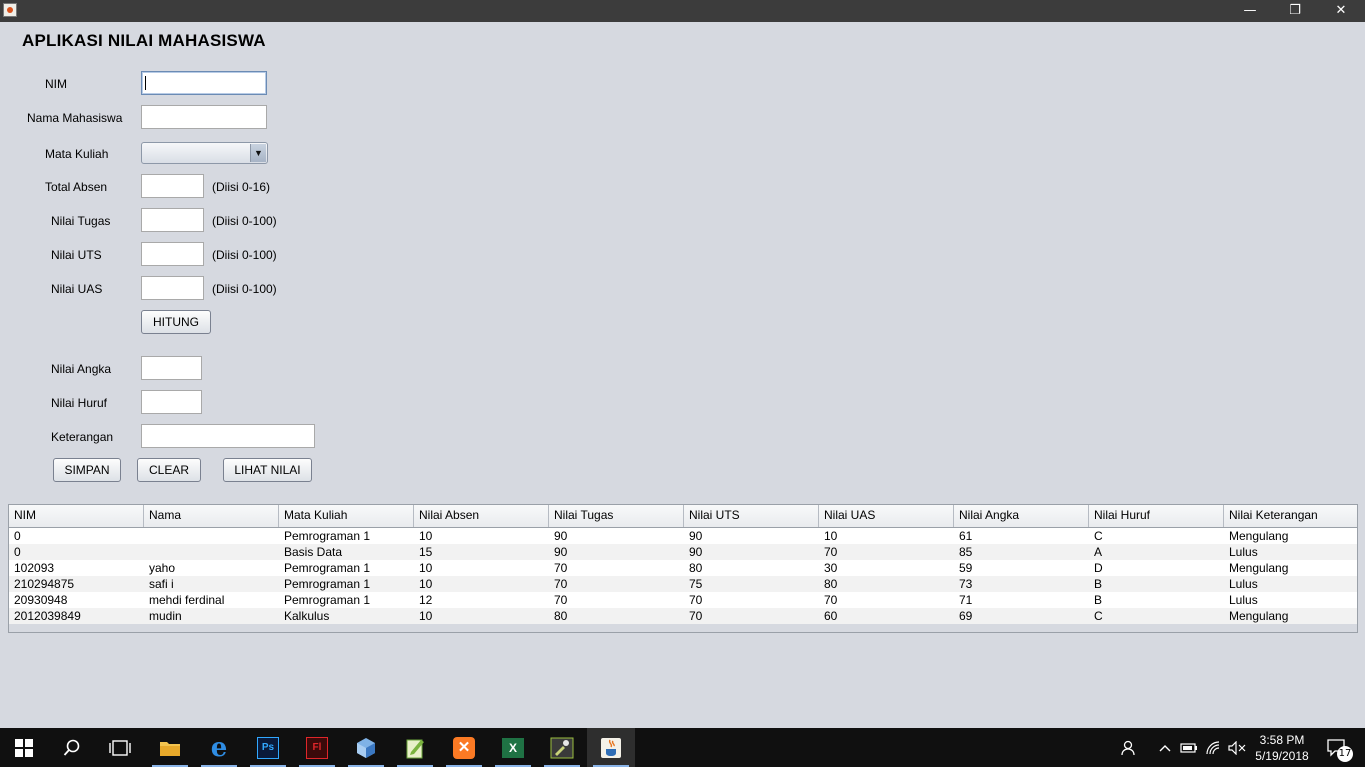 This screenshot has height=767, width=1365. What do you see at coordinates (1295, 11) in the screenshot?
I see `restore-button: ❐` at bounding box center [1295, 11].